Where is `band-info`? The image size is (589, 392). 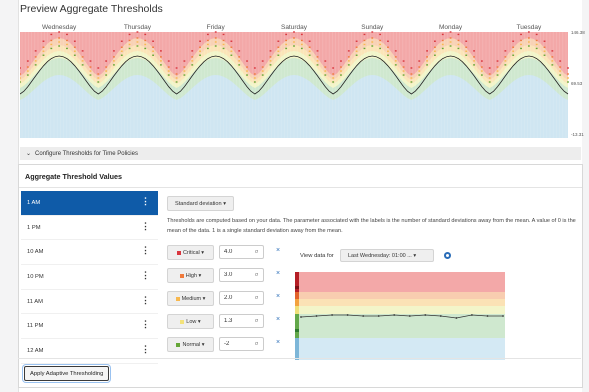
band-info is located at coordinates (402, 349).